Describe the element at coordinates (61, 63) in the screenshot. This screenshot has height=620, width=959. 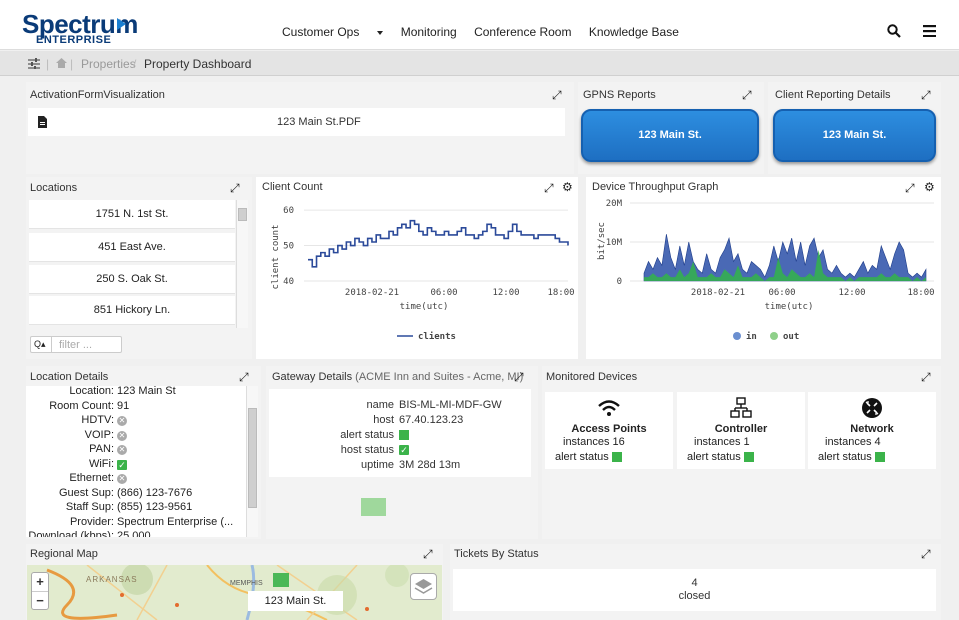
I see `home-icon` at that location.